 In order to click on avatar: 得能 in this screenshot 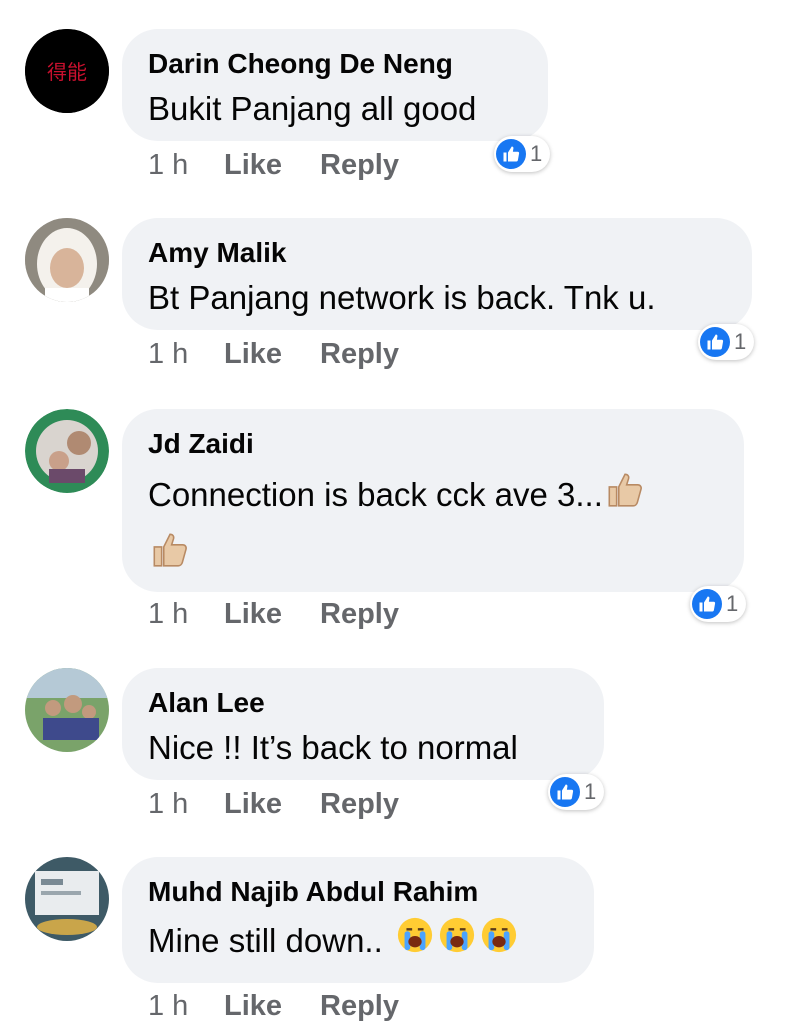, I will do `click(67, 71)`.